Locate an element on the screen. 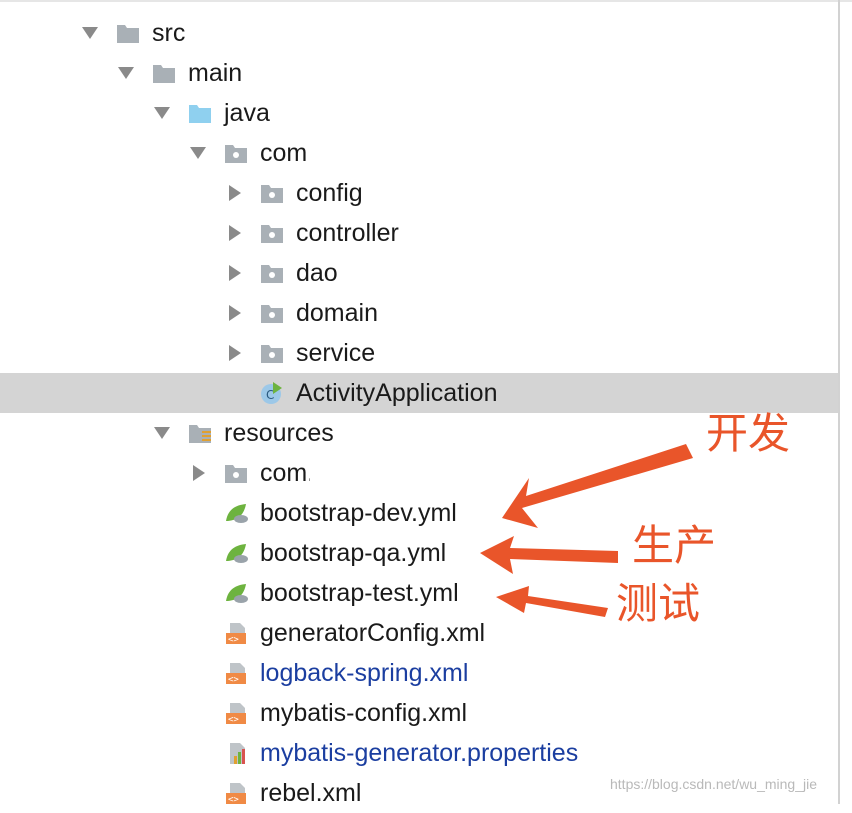 The image size is (852, 813). tree-row-dao: dao is located at coordinates (419, 273).